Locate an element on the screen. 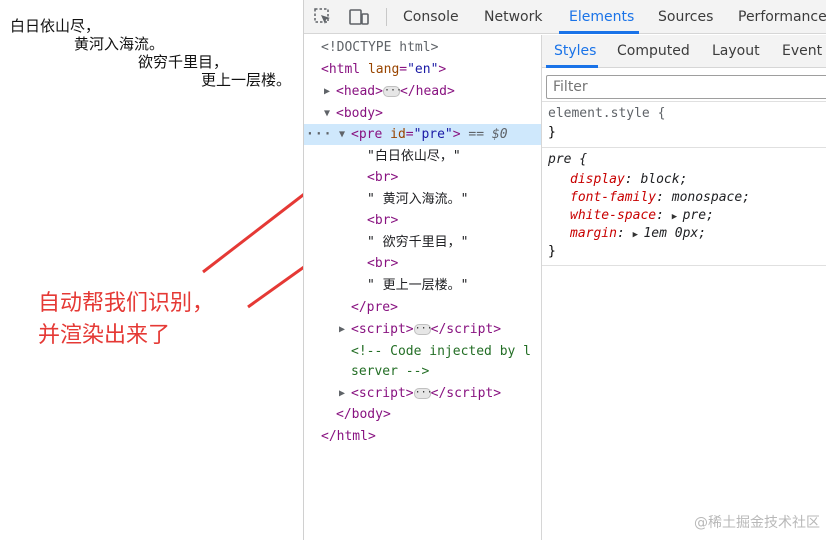  property-name: white-space is located at coordinates (613, 215).